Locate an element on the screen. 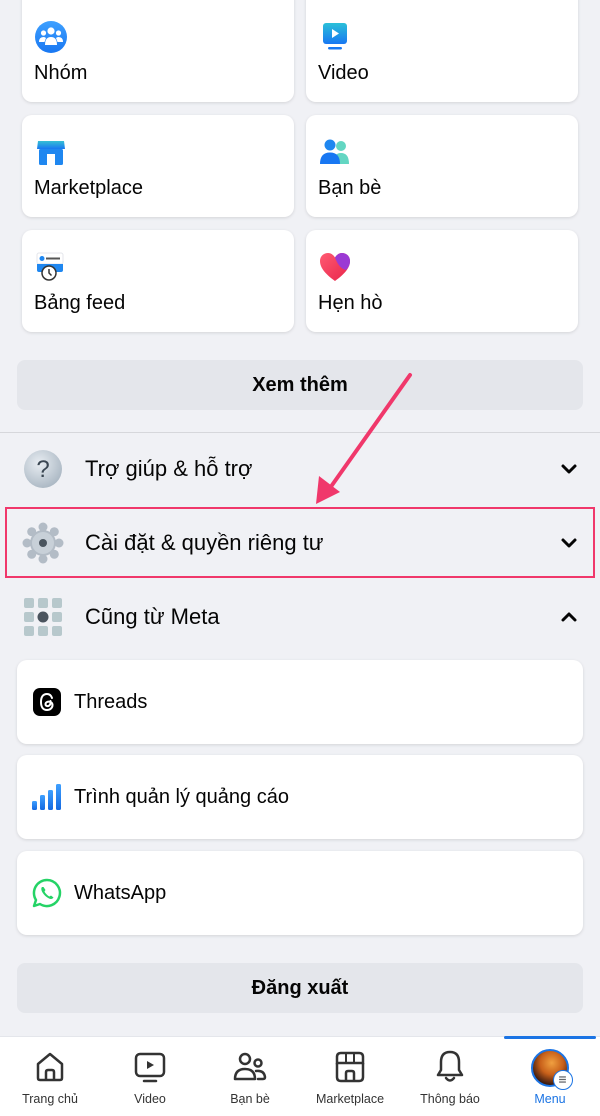 The height and width of the screenshot is (1116, 600). meta-app-threads: Threads is located at coordinates (300, 702).